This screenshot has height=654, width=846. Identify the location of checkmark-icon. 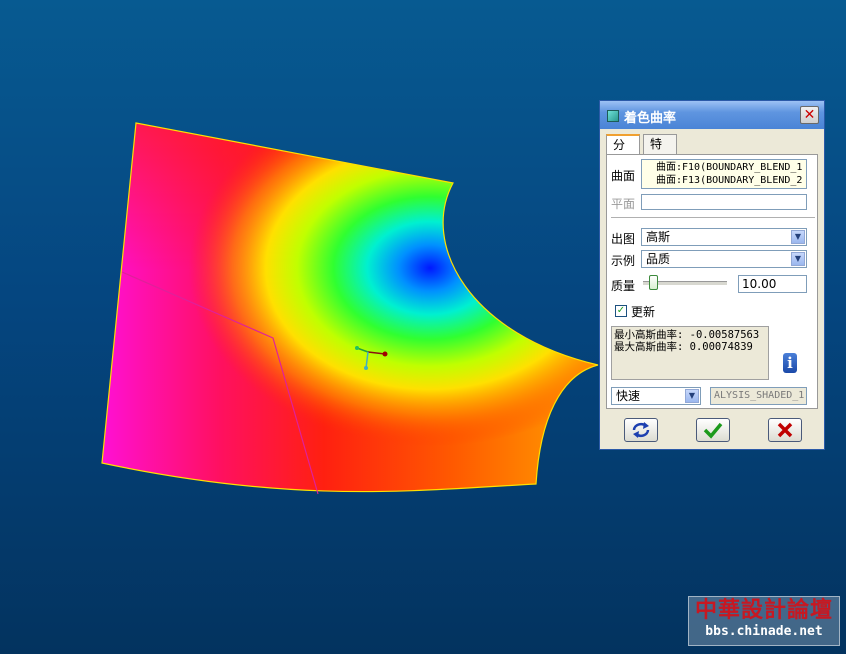
(713, 430).